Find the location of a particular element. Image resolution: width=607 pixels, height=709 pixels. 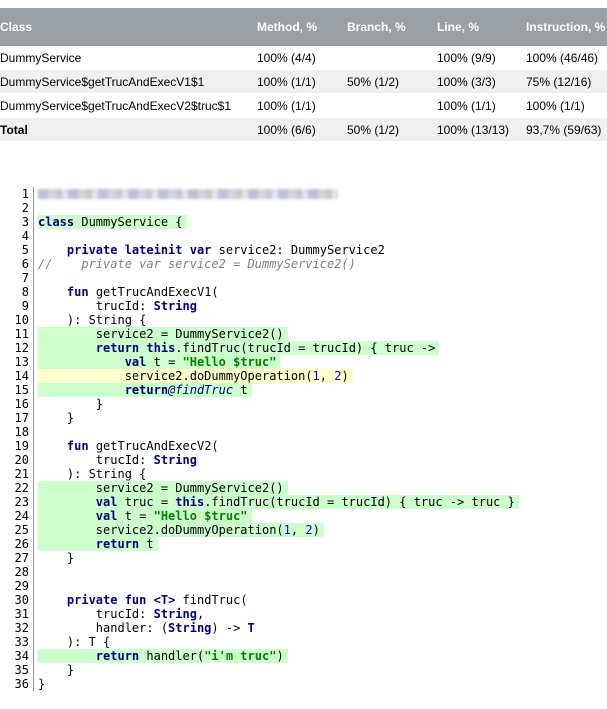

line-number: 29 is located at coordinates (17, 586).